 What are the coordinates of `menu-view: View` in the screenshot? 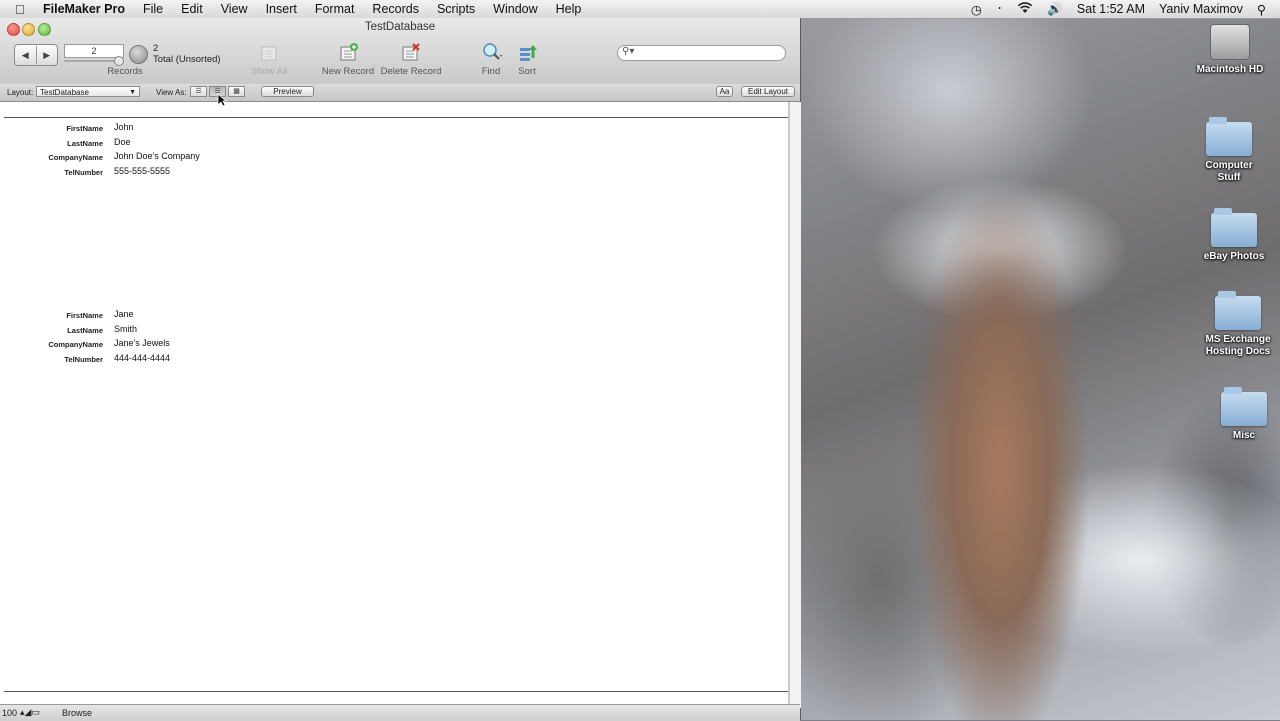 It's located at (234, 9).